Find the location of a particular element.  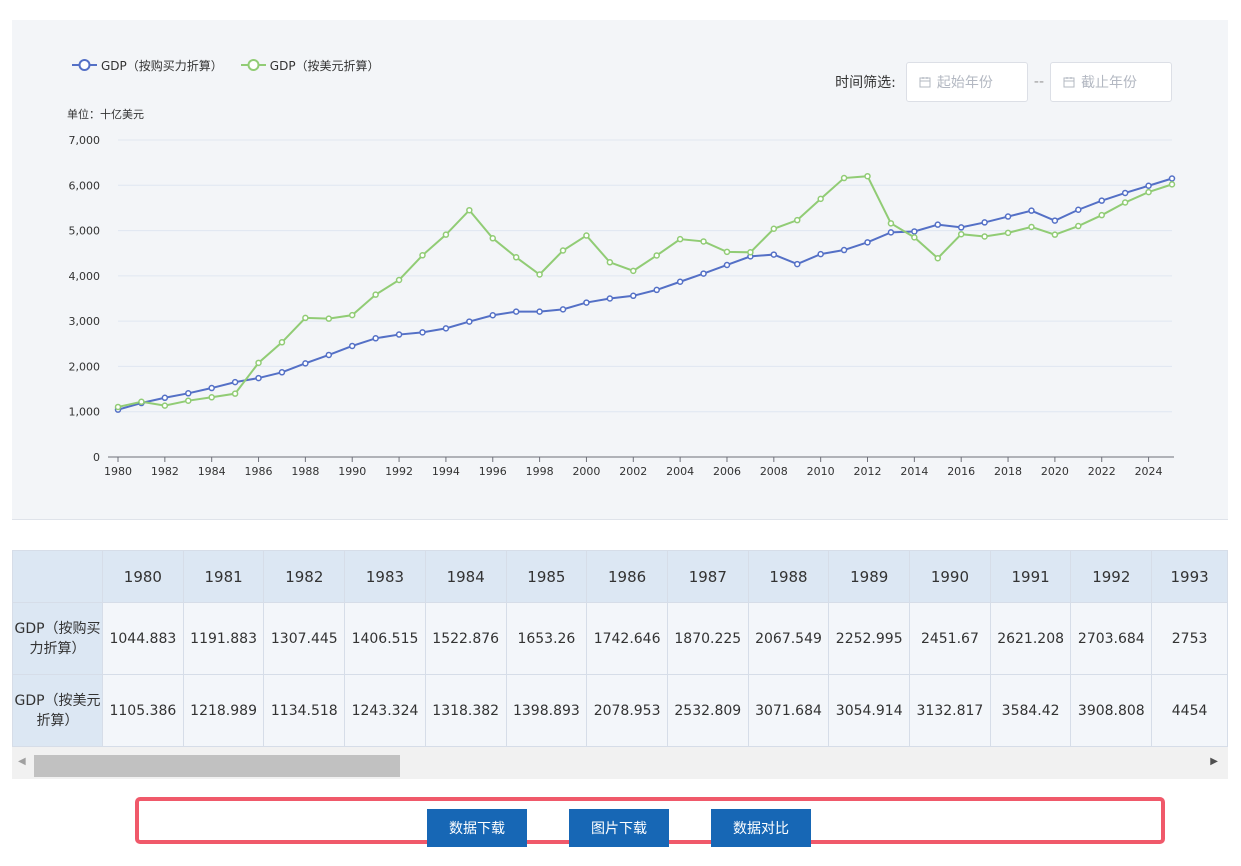

data-download-button: 数据下载 is located at coordinates (477, 828).